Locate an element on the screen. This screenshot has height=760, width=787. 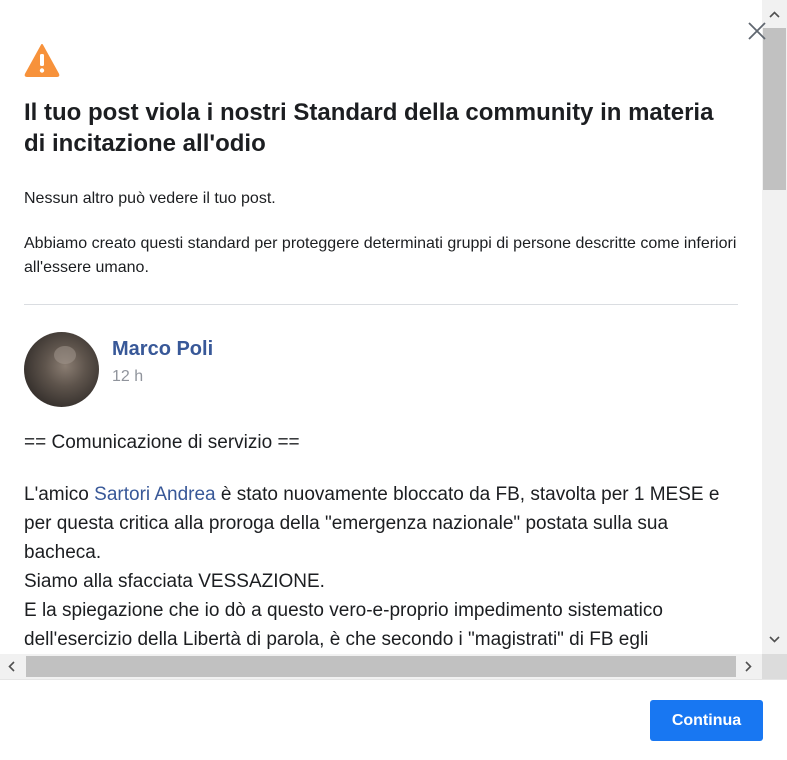
continue-button: Continua is located at coordinates (706, 720).